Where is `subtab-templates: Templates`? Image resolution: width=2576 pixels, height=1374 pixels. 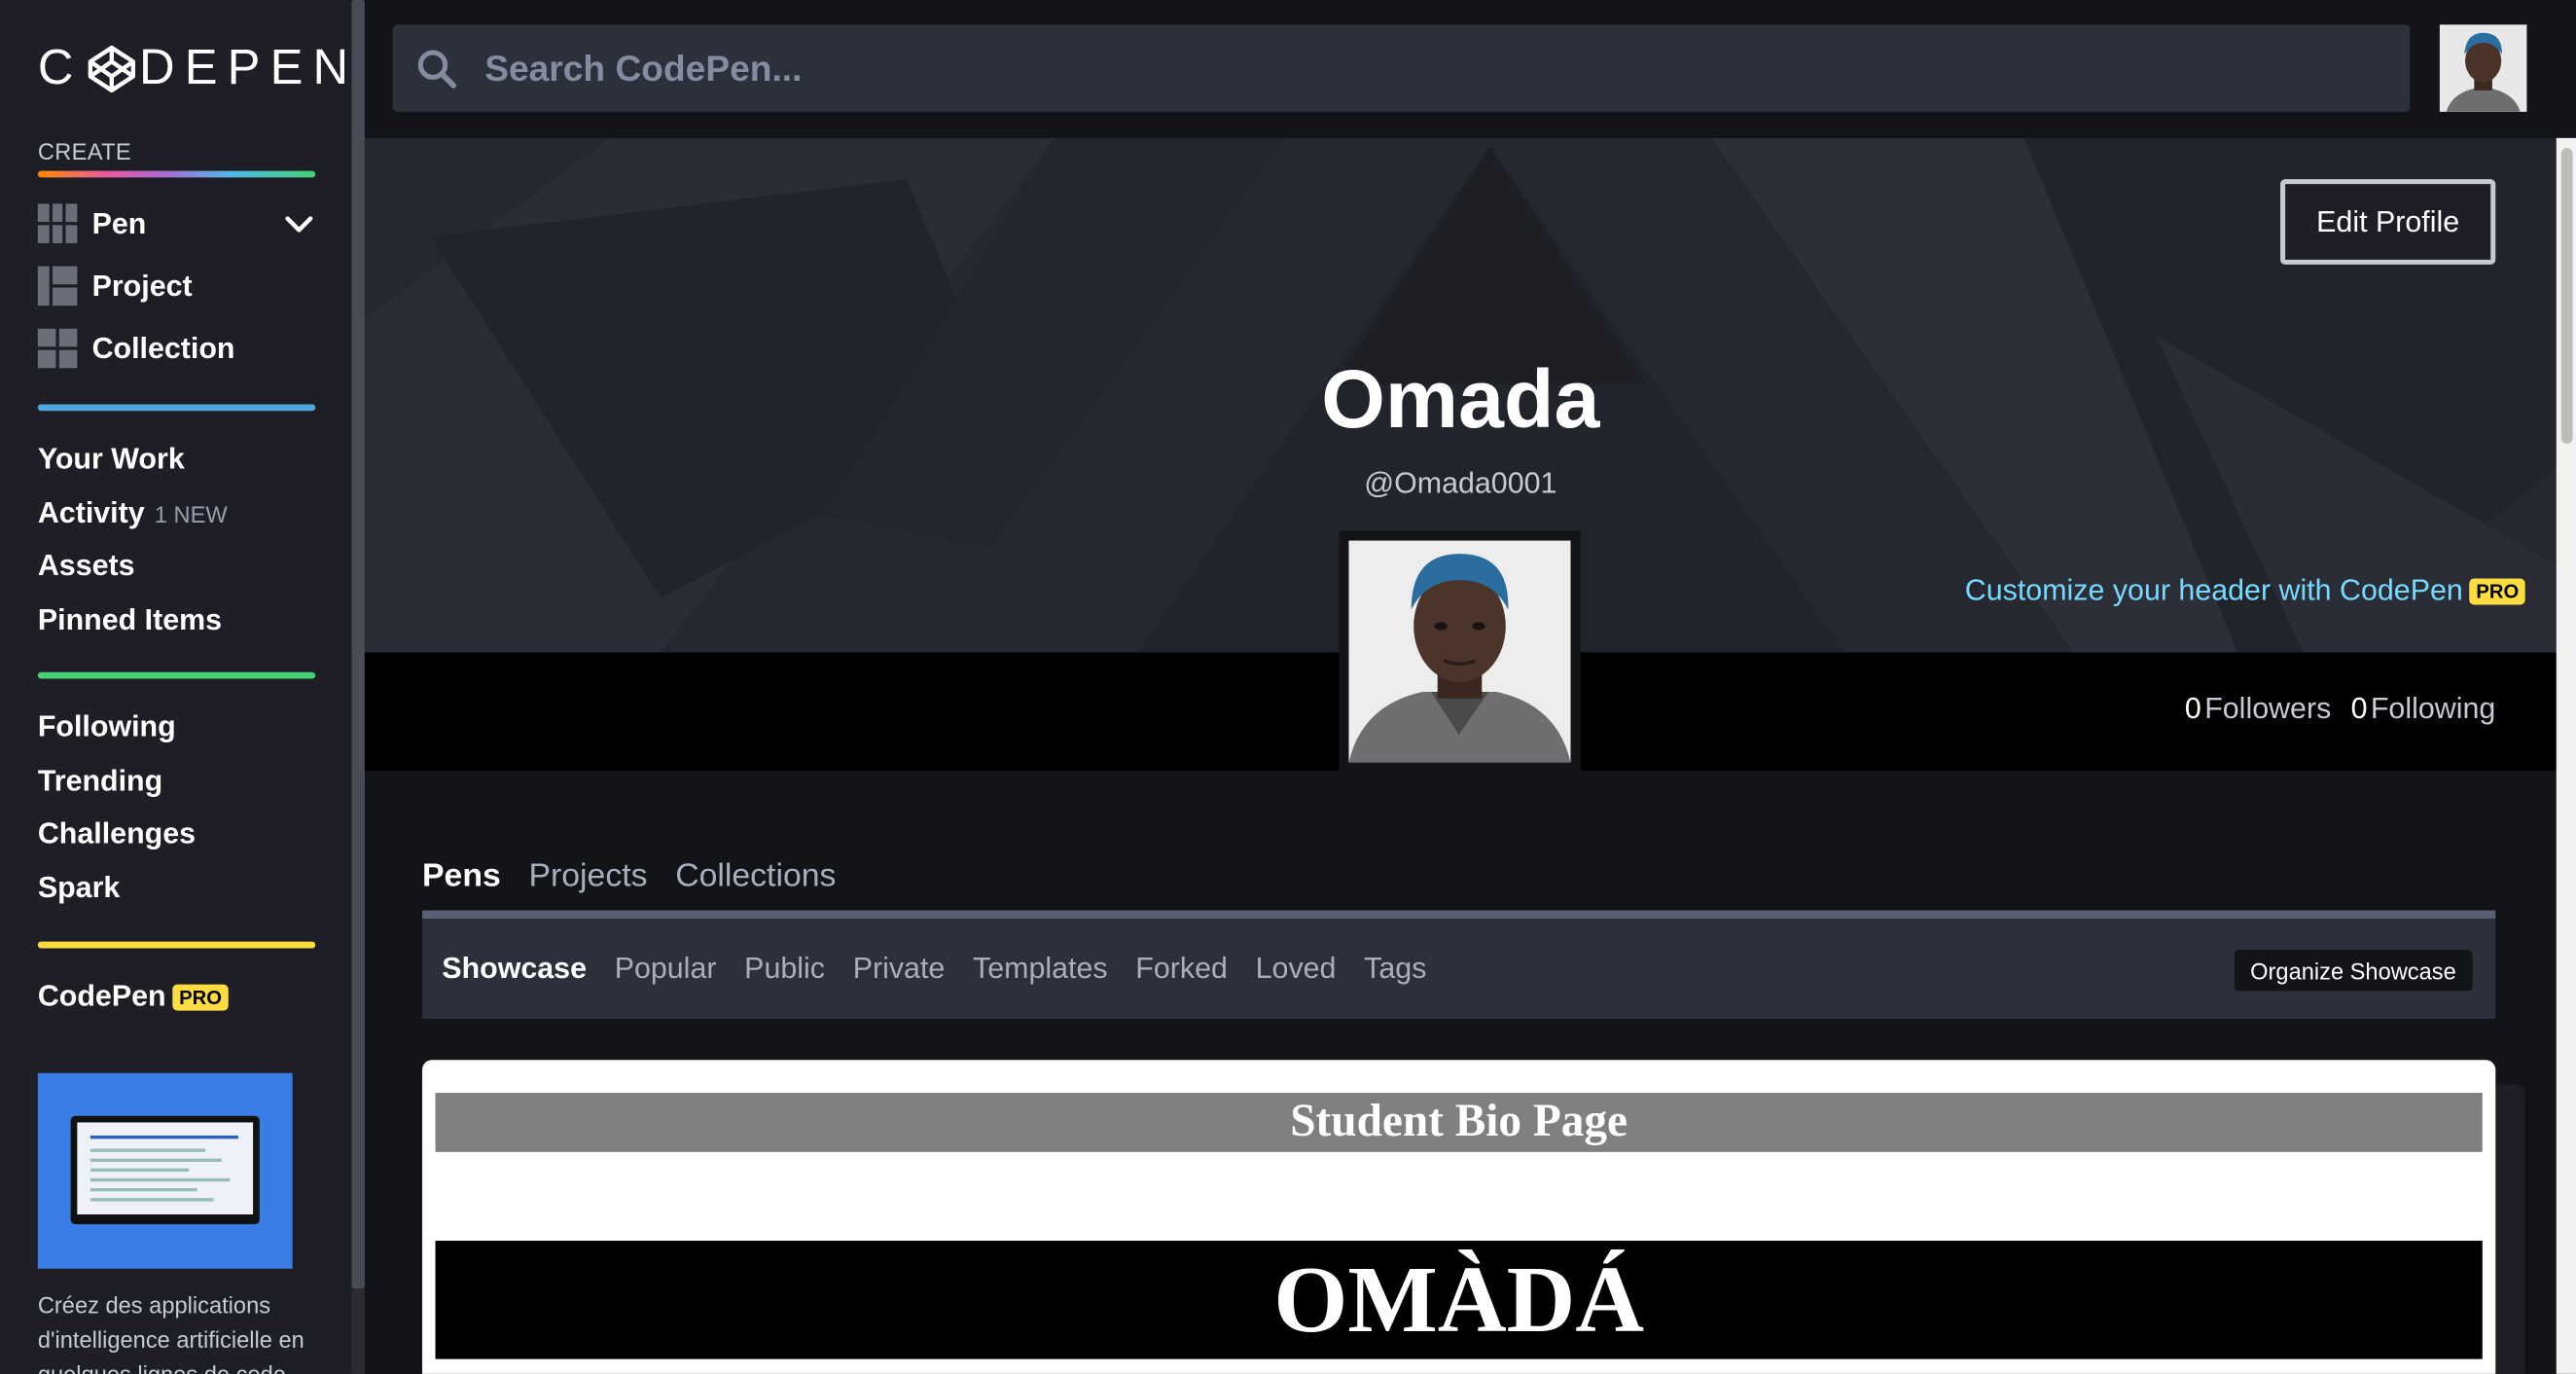 subtab-templates: Templates is located at coordinates (1040, 969).